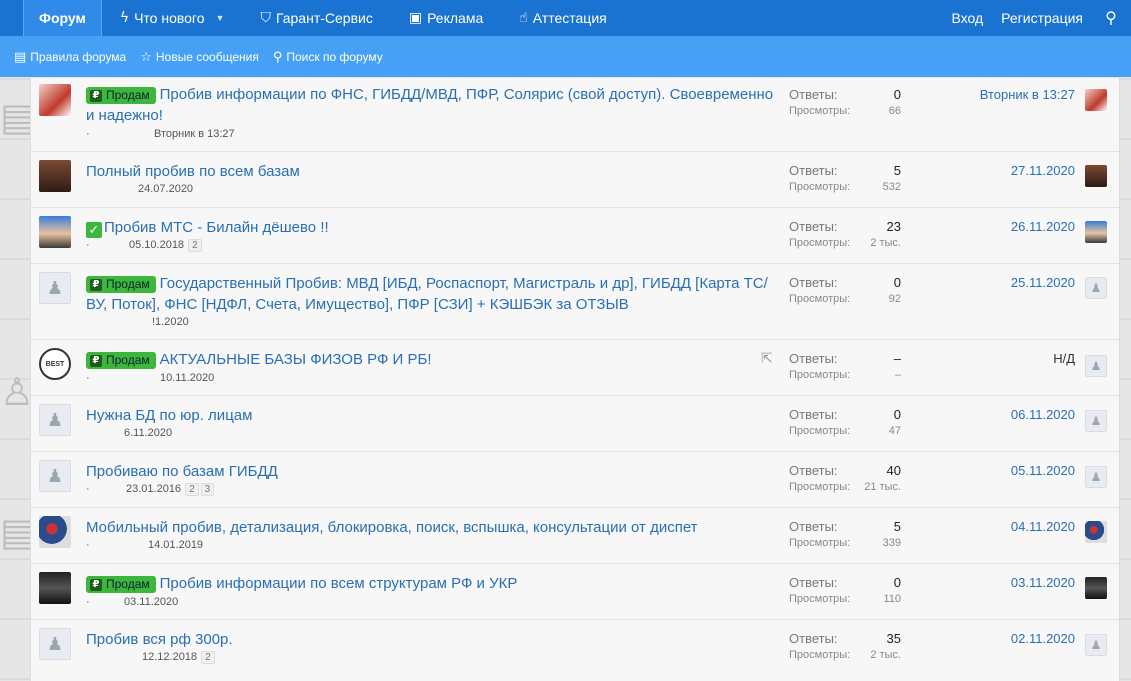 This screenshot has width=1131, height=681. Describe the element at coordinates (170, 322) in the screenshot. I see `thread-start-date: !1.2020` at that location.